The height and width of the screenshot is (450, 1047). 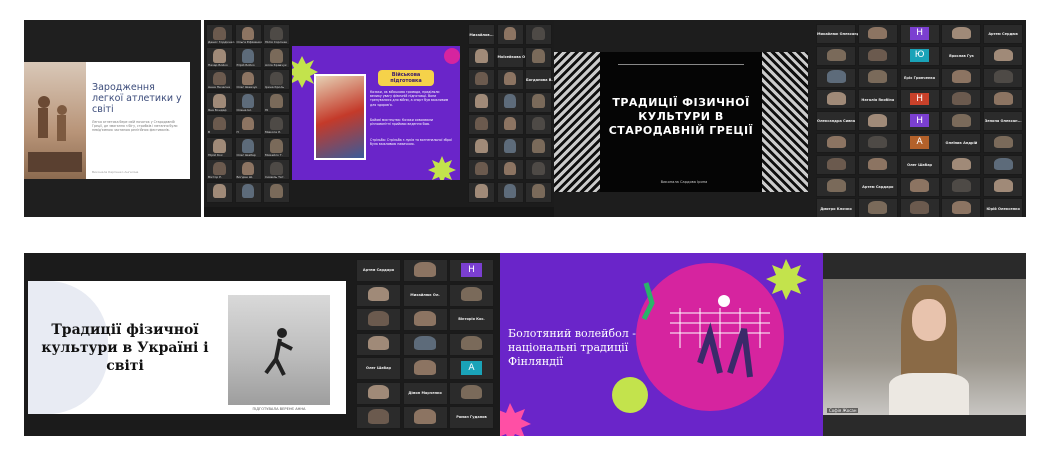 What do you see at coordinates (276, 34) in the screenshot?
I see `participant-tile: Юлія Сорочан` at bounding box center [276, 34].